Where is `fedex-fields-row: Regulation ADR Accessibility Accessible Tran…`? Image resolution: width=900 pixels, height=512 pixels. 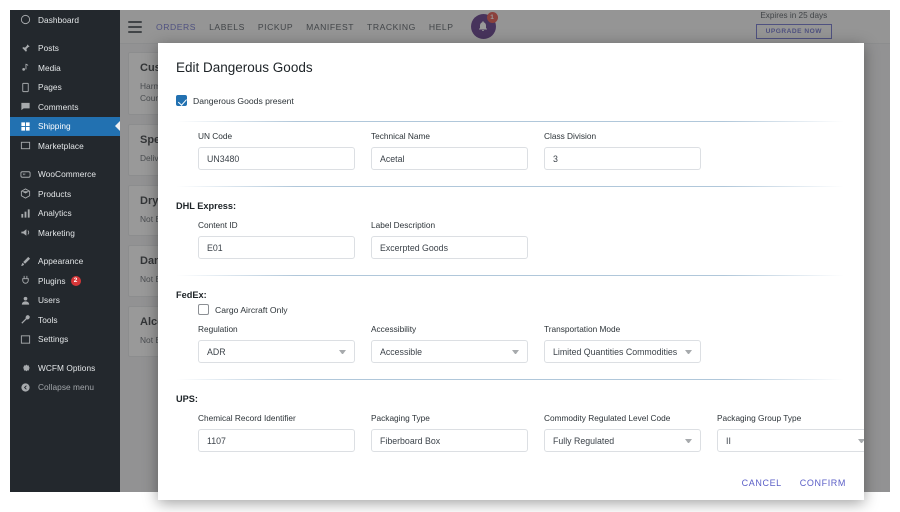 fedex-fields-row: Regulation ADR Accessibility Accessible Tran… is located at coordinates (510, 343).